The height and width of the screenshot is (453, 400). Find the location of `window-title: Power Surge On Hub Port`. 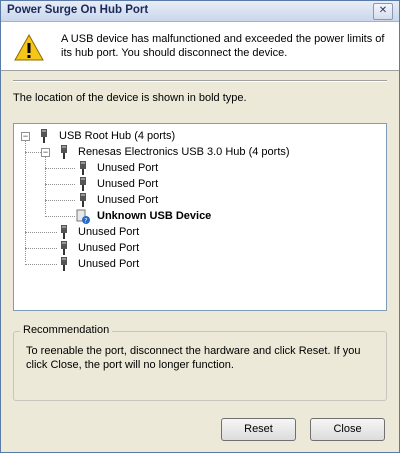

window-title: Power Surge On Hub Port is located at coordinates (78, 10).